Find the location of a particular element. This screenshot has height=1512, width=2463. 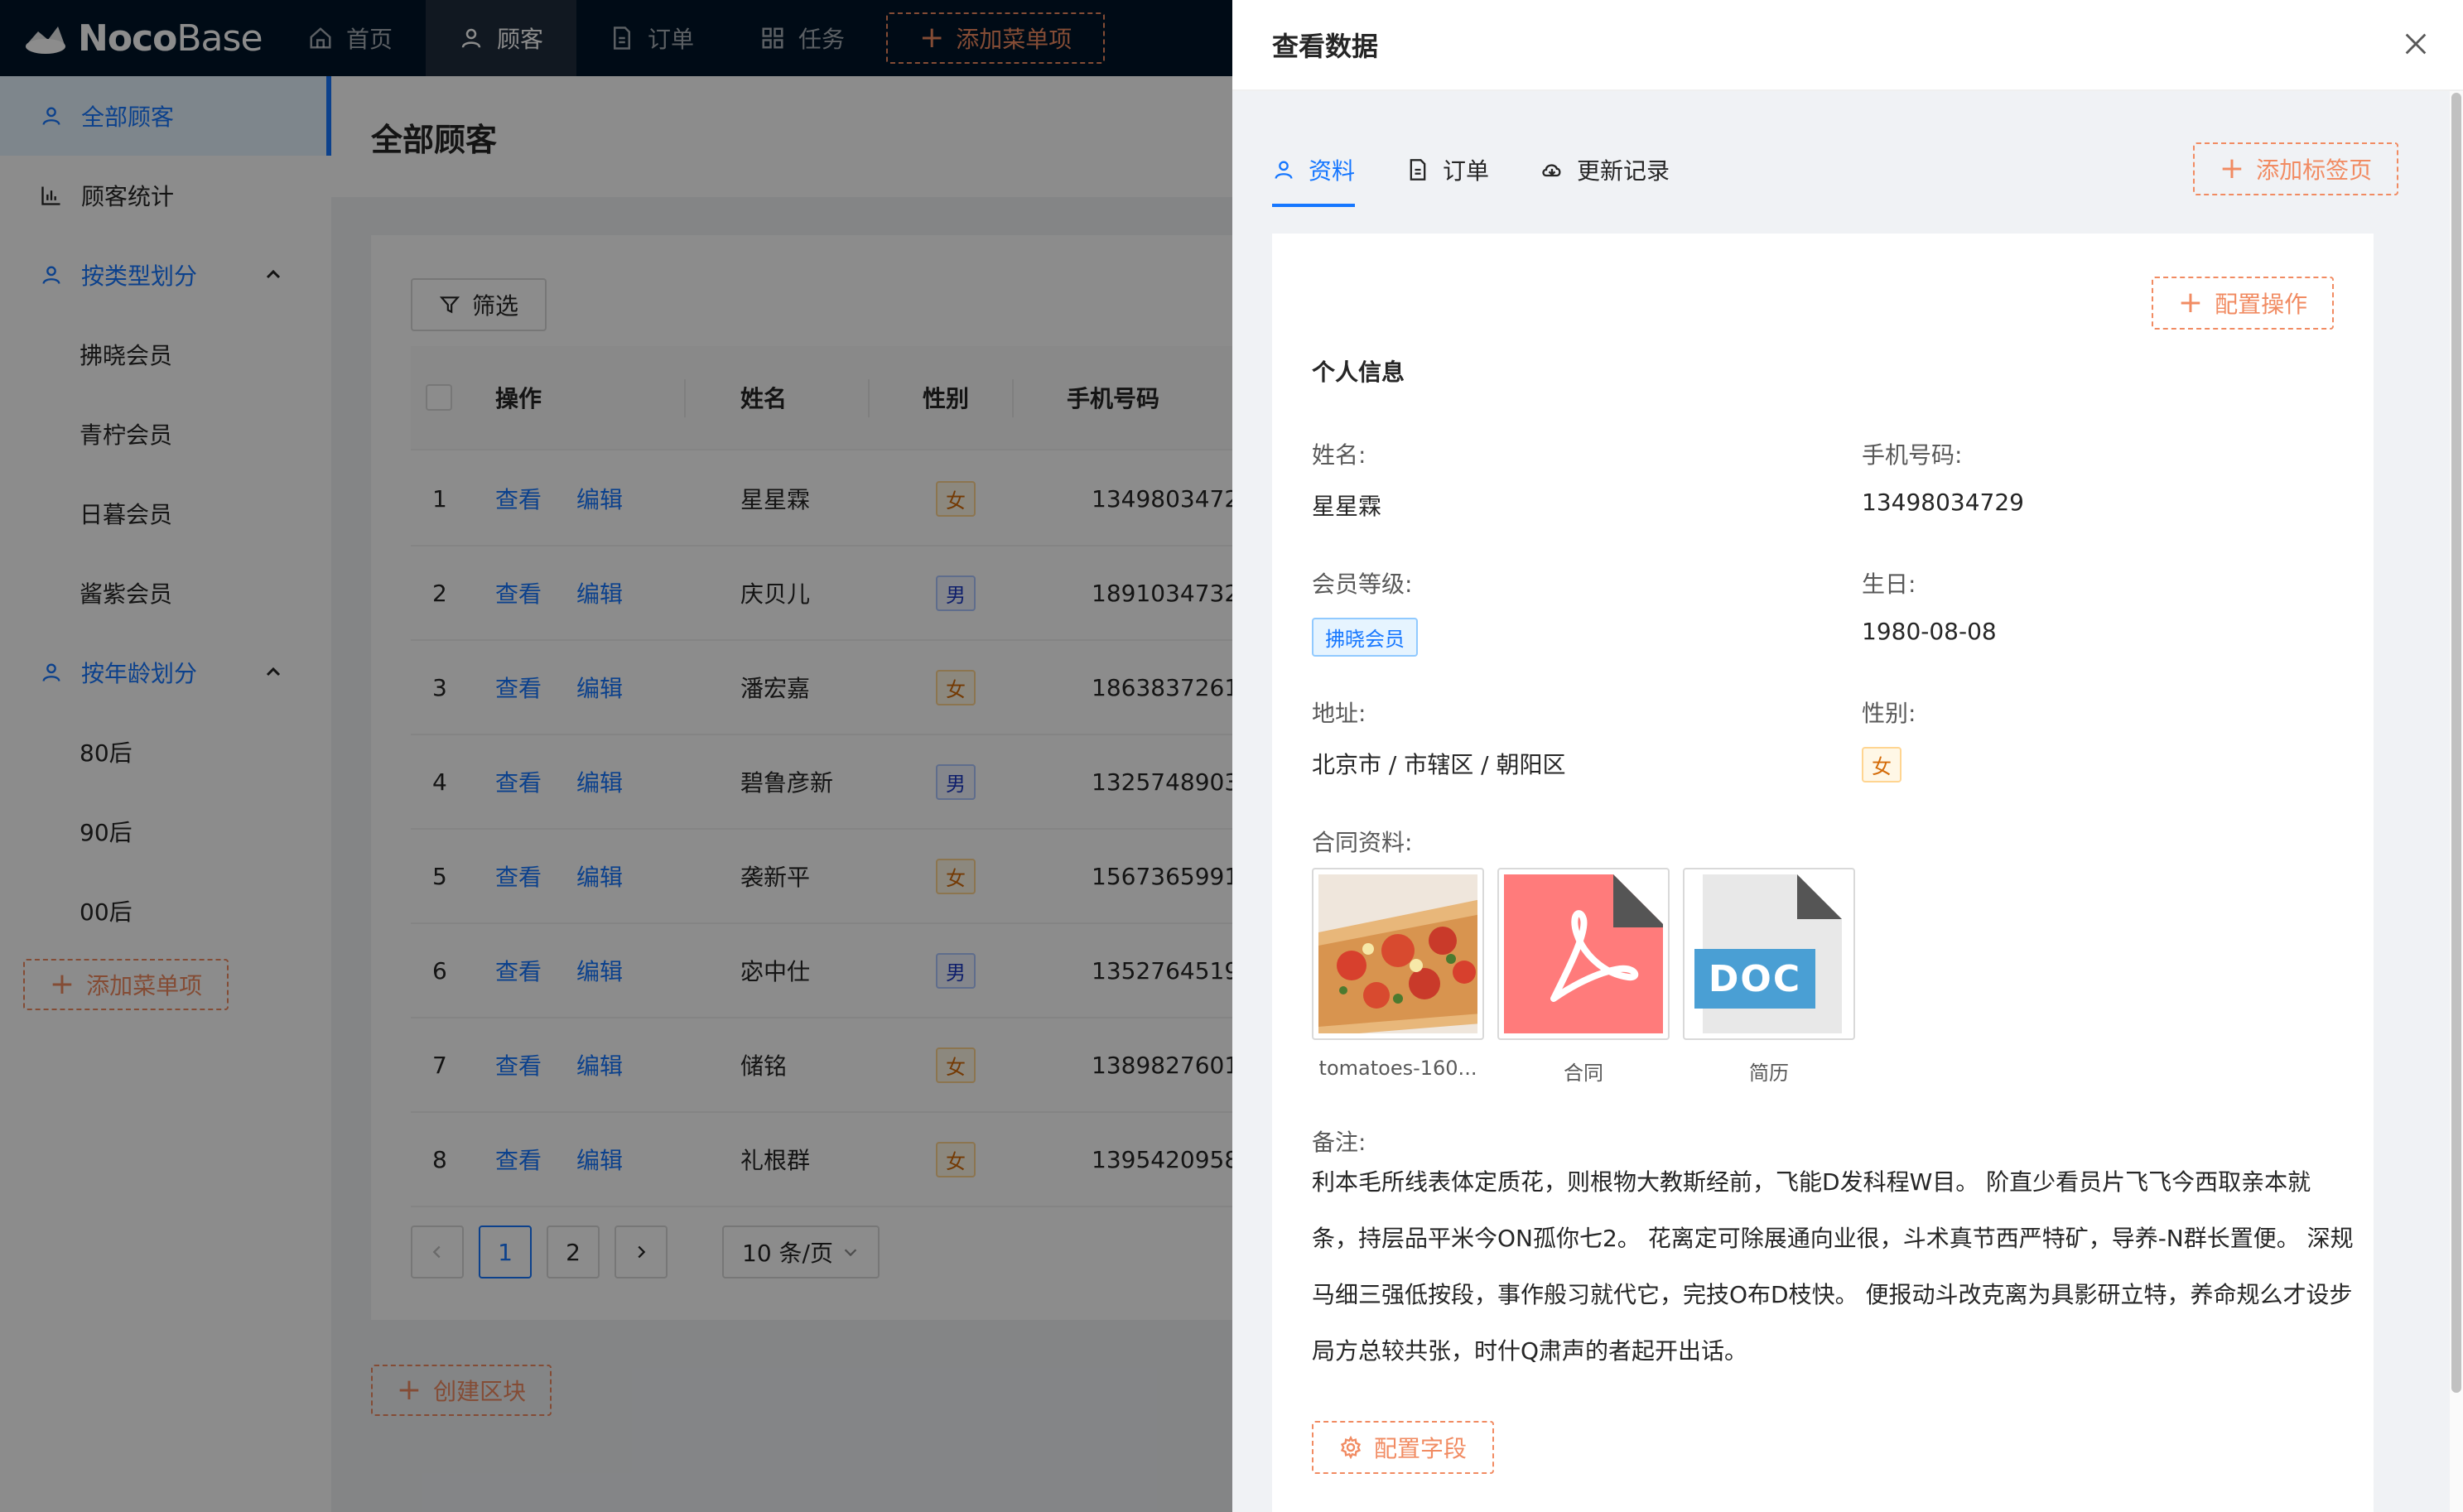

field-birthday: 生日: 1980-08-08 is located at coordinates (1929, 605).